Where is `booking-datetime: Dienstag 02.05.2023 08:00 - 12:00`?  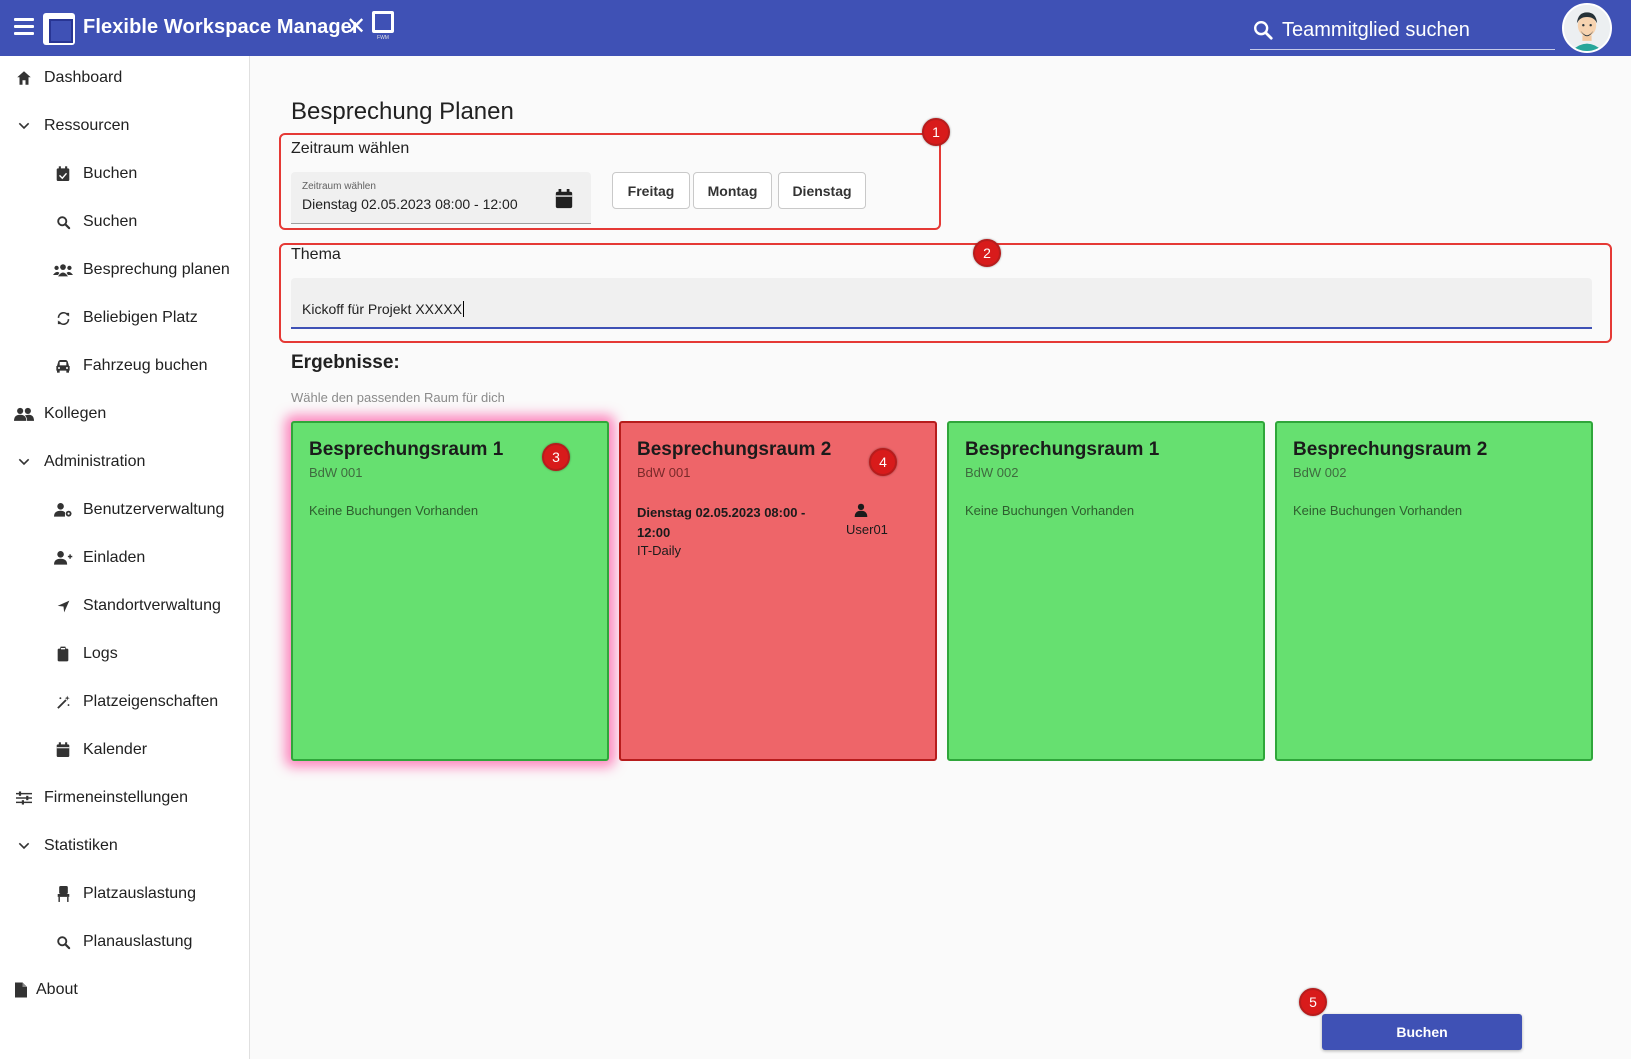 booking-datetime: Dienstag 02.05.2023 08:00 - 12:00 is located at coordinates (721, 522).